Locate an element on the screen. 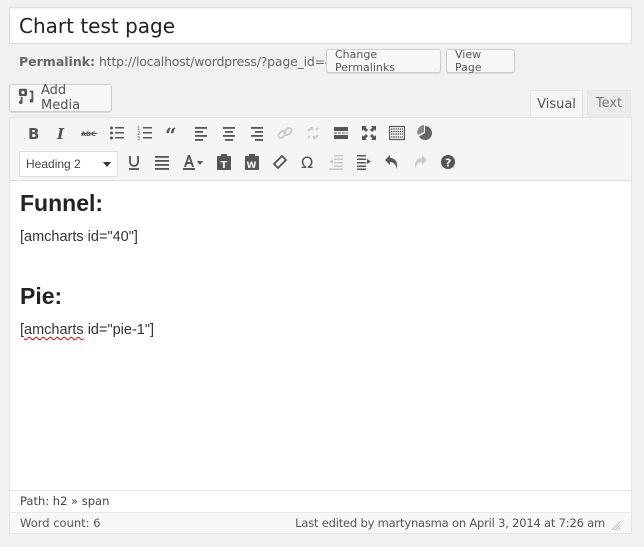 Image resolution: width=644 pixels, height=547 pixels. toolbar-row-2: Heading 2 T W Ω ? is located at coordinates (240, 164).